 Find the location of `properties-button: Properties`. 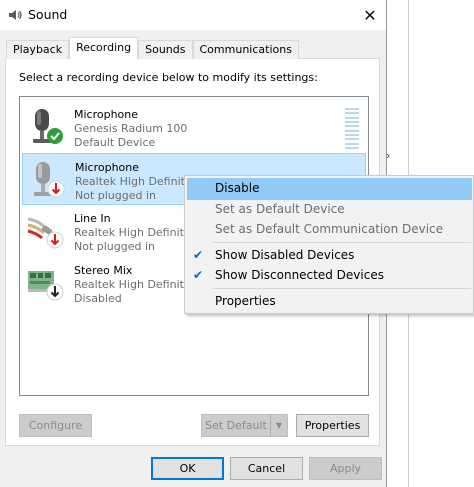

properties-button: Properties is located at coordinates (332, 425).